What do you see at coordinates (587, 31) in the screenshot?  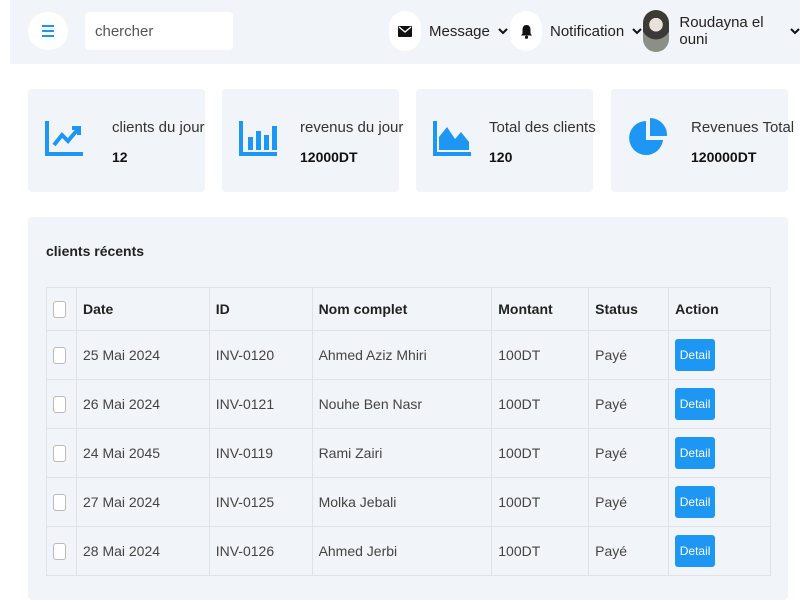 I see `notification-label: Notification` at bounding box center [587, 31].